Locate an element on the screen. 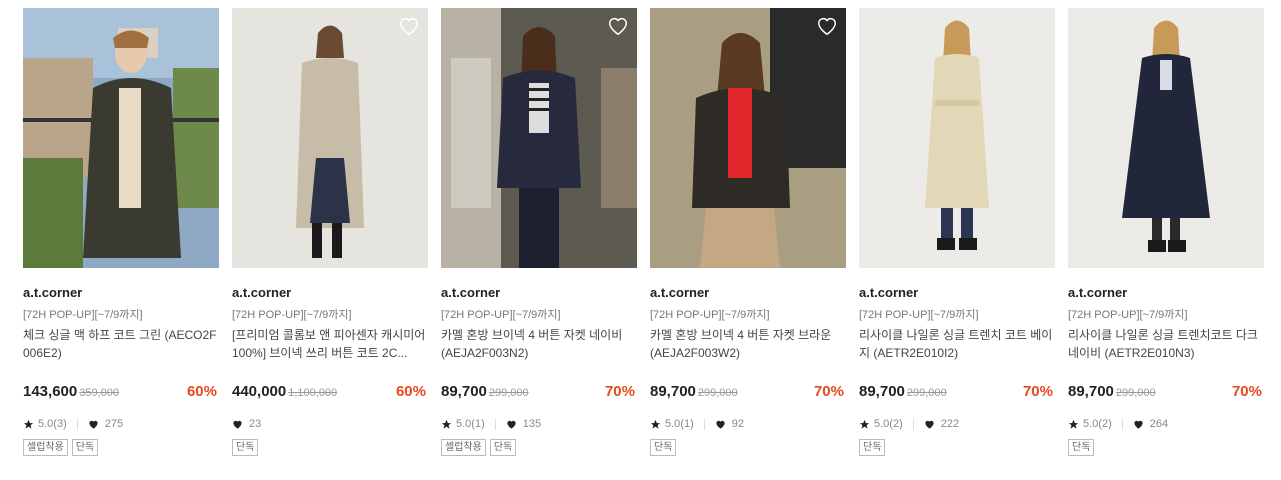 This screenshot has width=1281, height=480. like-count: 222 is located at coordinates (950, 424).